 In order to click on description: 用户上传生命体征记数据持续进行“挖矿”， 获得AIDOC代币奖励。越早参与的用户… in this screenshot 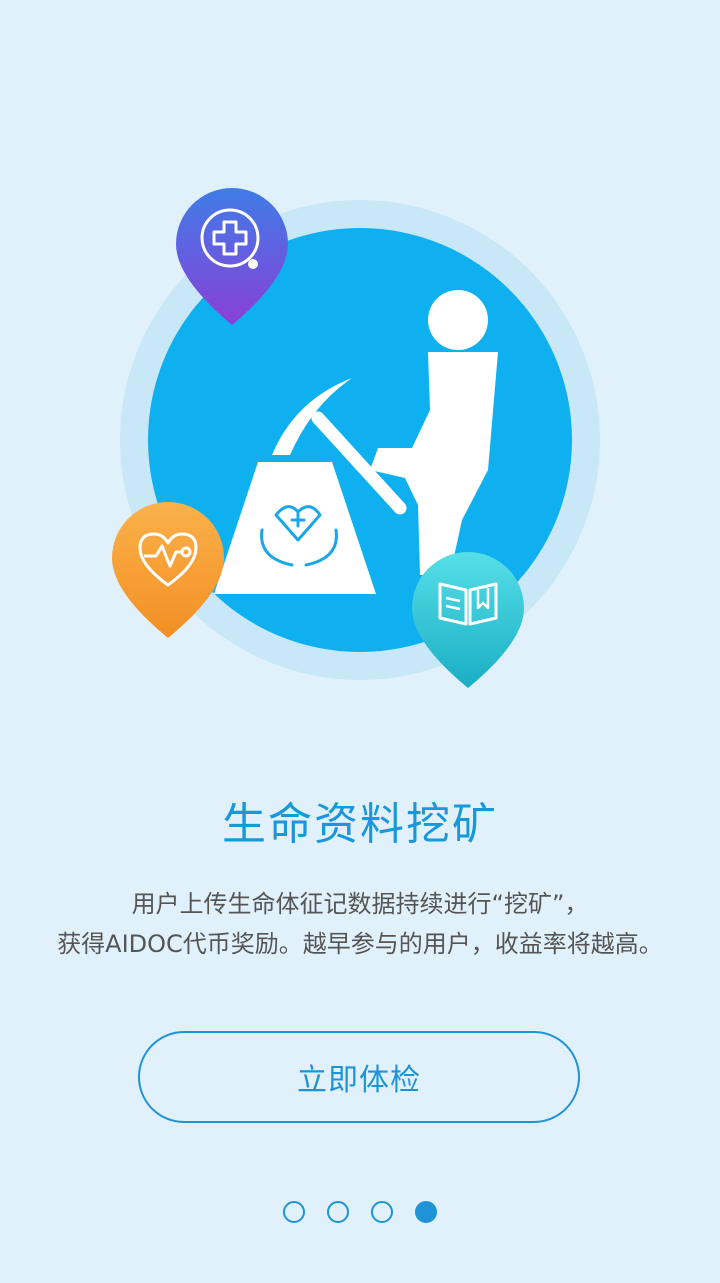, I will do `click(360, 924)`.